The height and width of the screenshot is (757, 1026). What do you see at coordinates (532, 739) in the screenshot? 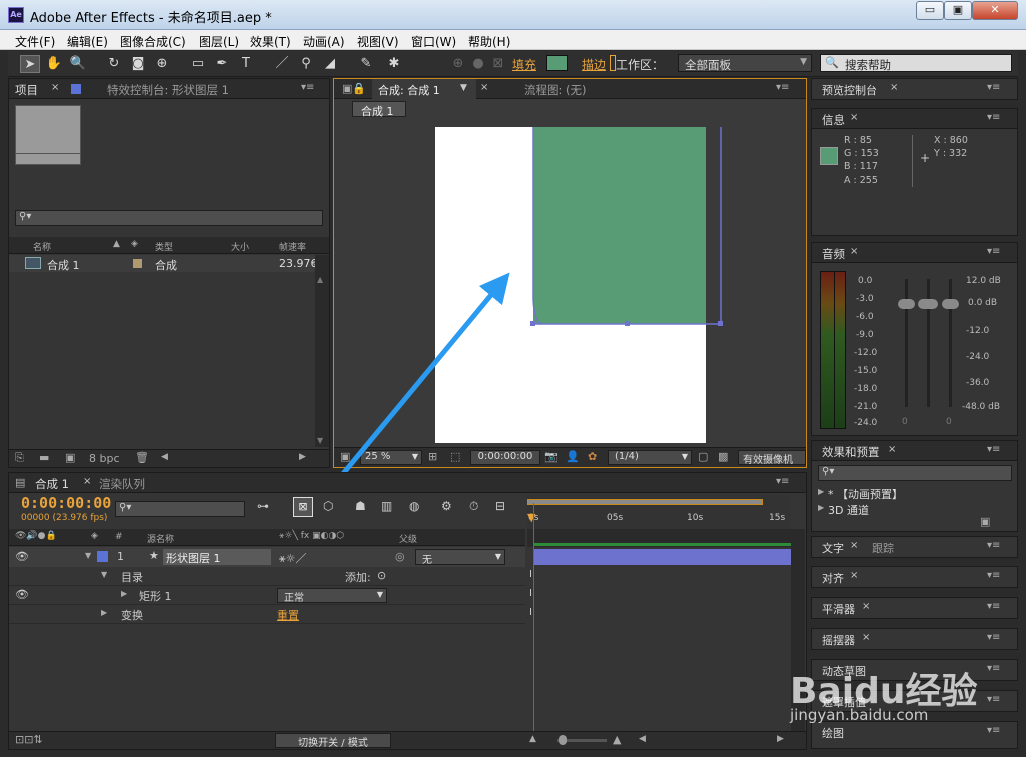
I see `zoom-out-icon: ▲` at bounding box center [532, 739].